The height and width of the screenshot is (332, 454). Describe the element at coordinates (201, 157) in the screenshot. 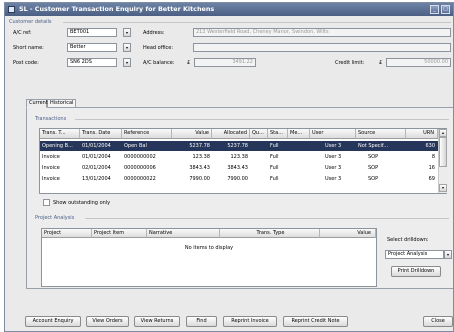

I see `cell-value: 123.38` at that location.